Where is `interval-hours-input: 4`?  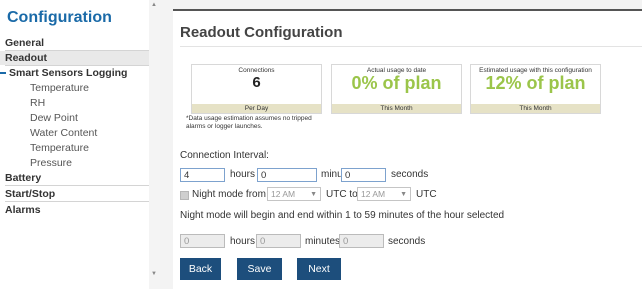 interval-hours-input: 4 is located at coordinates (202, 175).